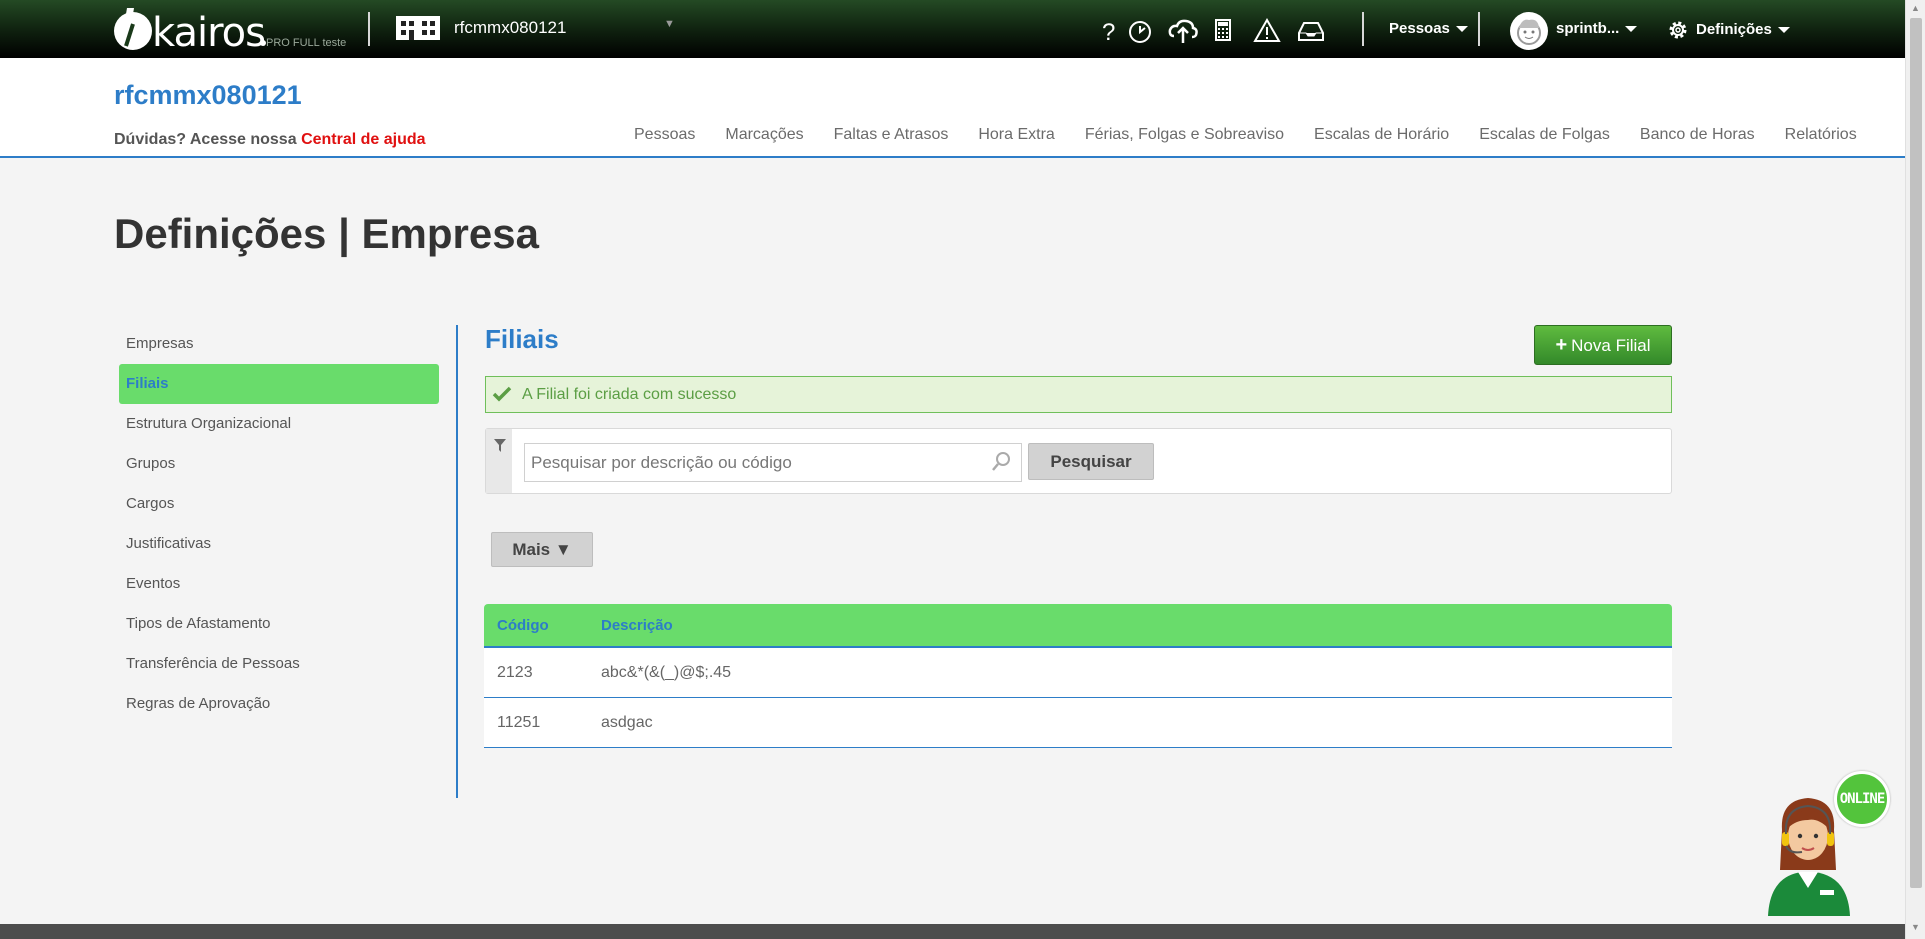 The width and height of the screenshot is (1925, 939). Describe the element at coordinates (1381, 135) in the screenshot. I see `nav-item-escalas-horario: Escalas de Horário` at that location.